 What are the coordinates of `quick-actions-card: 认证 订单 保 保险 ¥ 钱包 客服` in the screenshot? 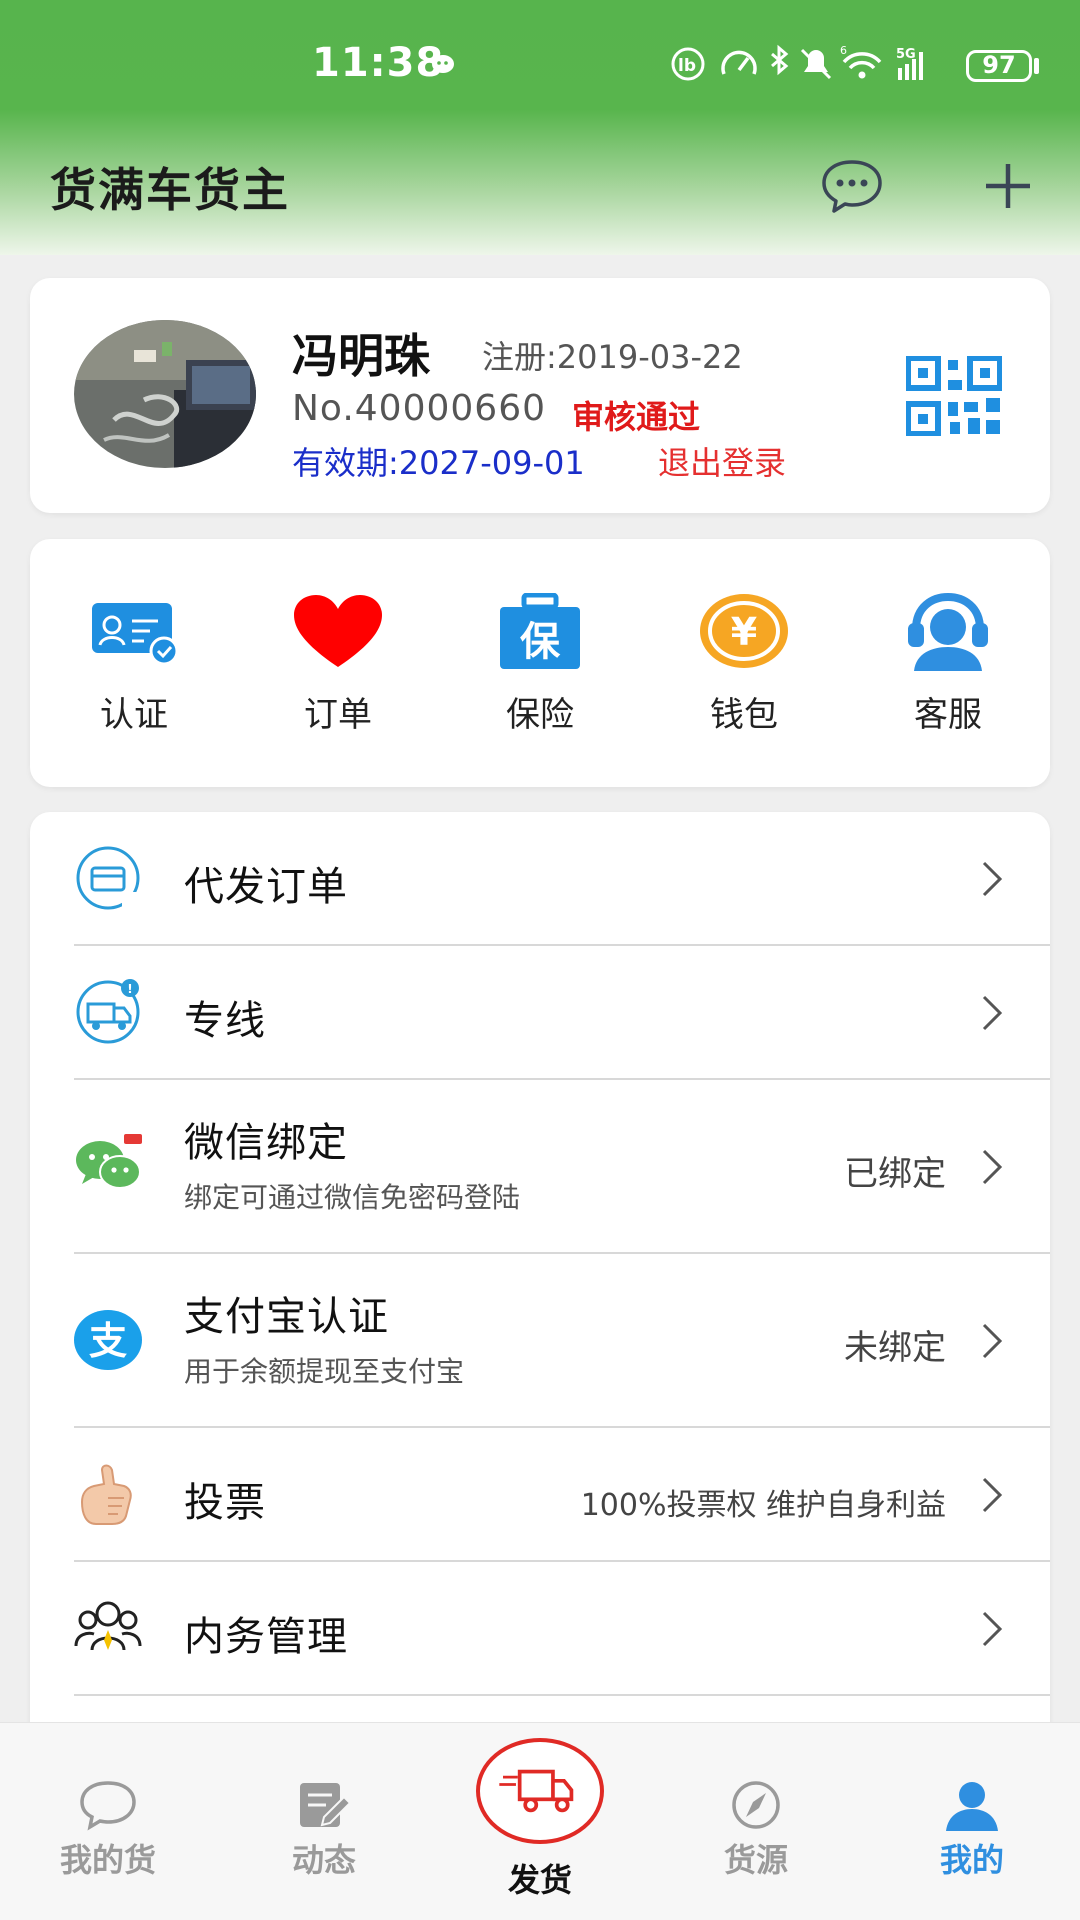 It's located at (540, 663).